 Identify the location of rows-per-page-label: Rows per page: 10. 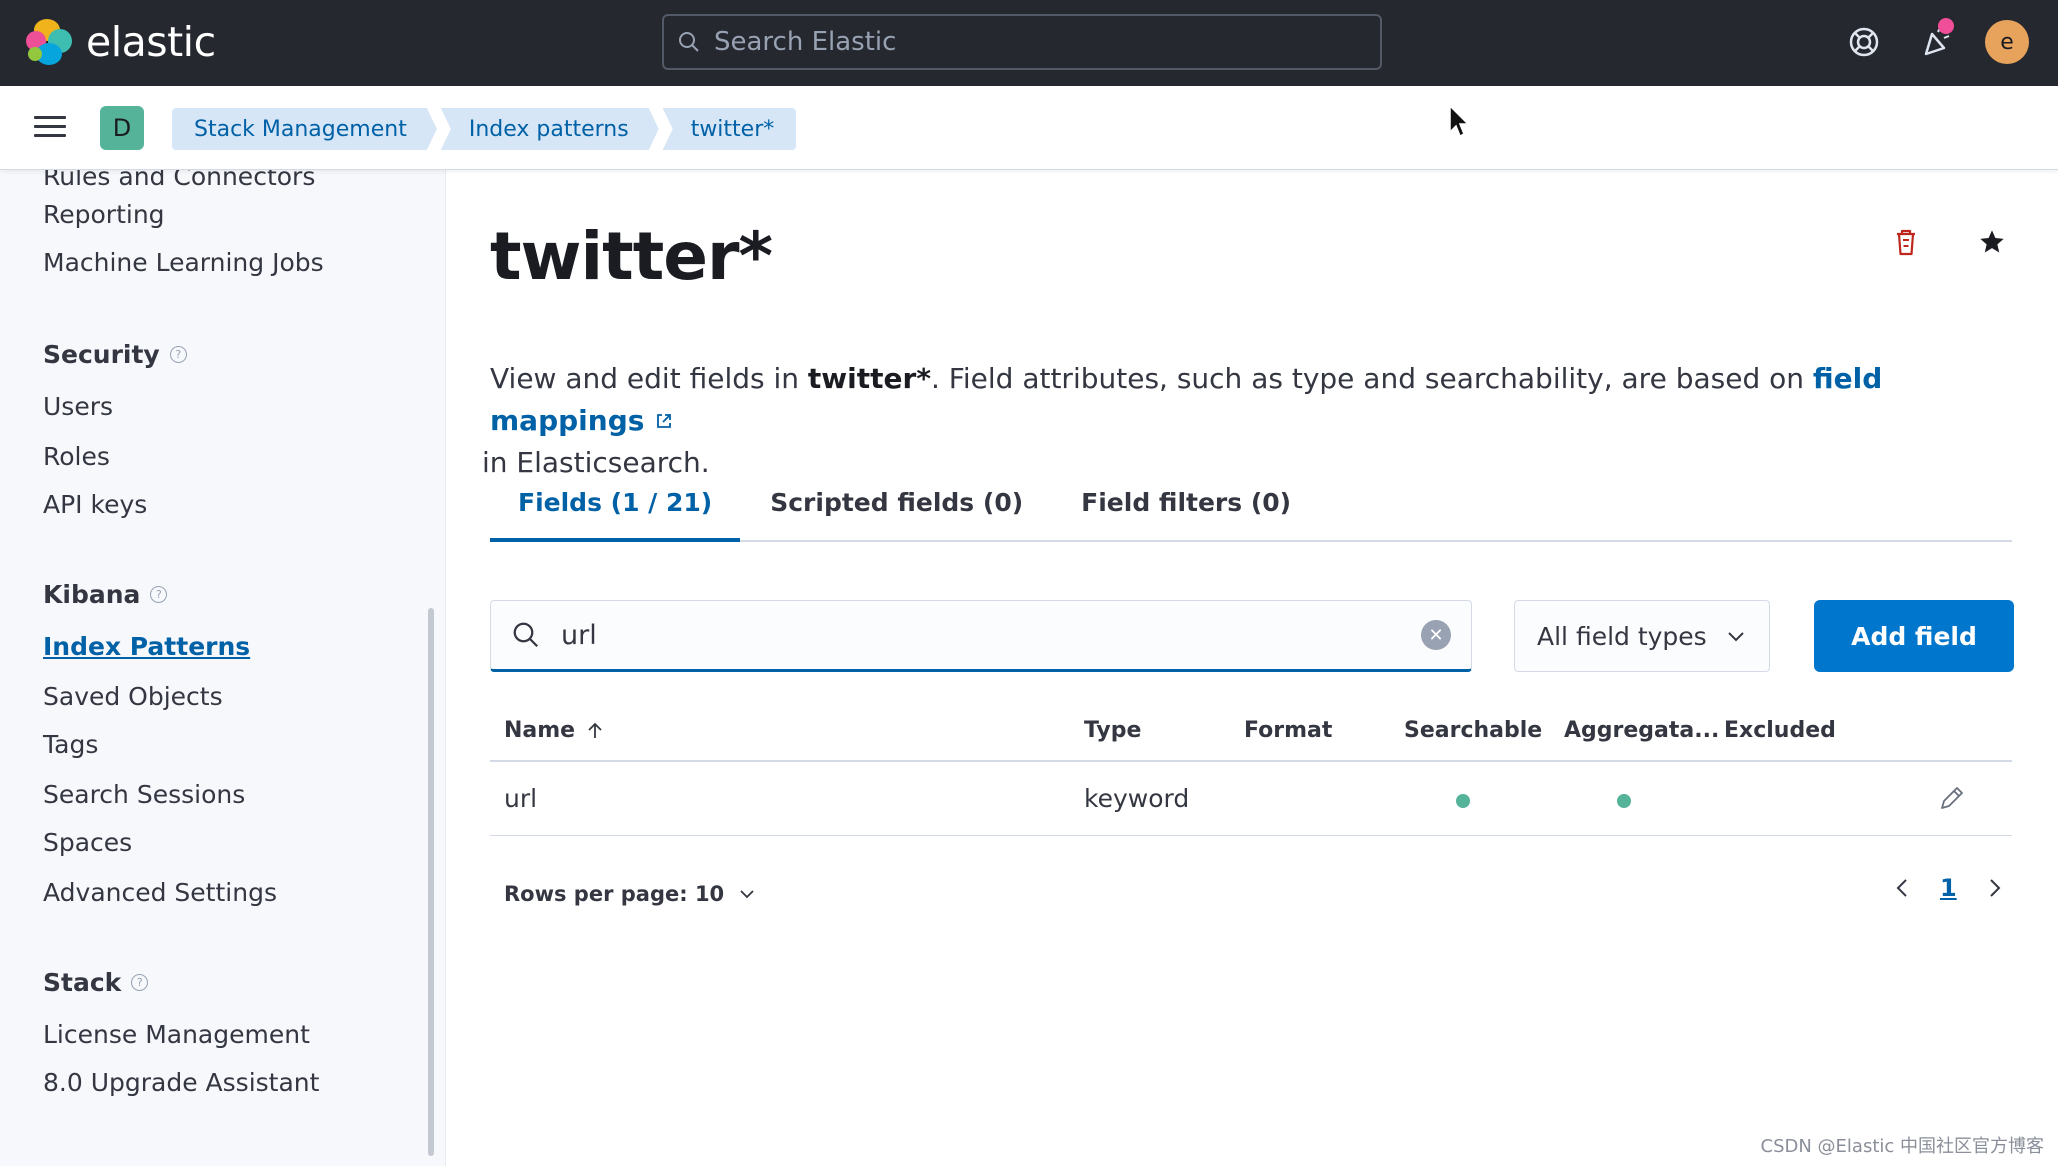
(614, 894).